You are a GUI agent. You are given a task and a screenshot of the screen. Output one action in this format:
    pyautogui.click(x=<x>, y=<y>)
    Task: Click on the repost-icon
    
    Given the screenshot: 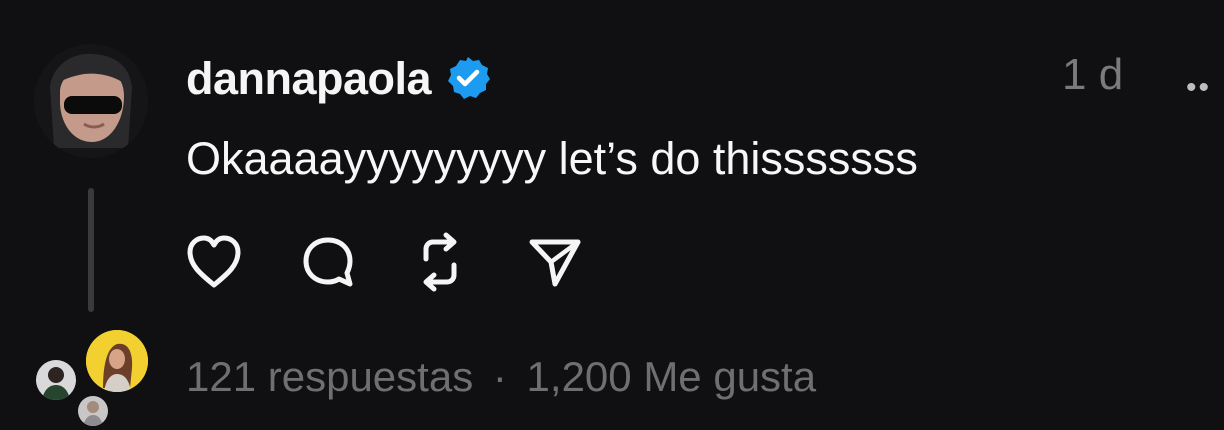 What is the action you would take?
    pyautogui.click(x=440, y=262)
    